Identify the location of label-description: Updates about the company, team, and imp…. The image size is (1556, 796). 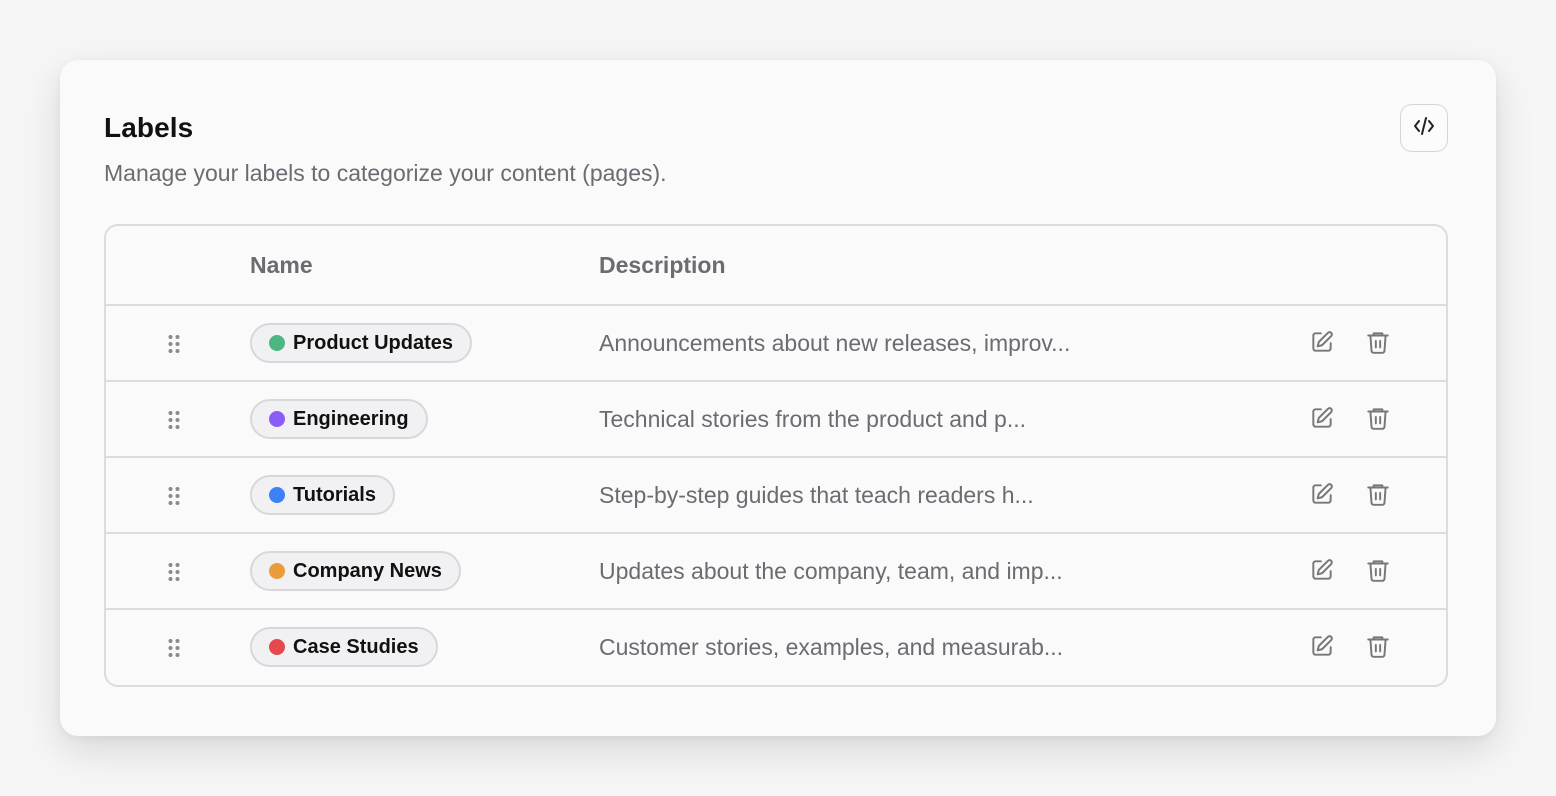
(831, 570).